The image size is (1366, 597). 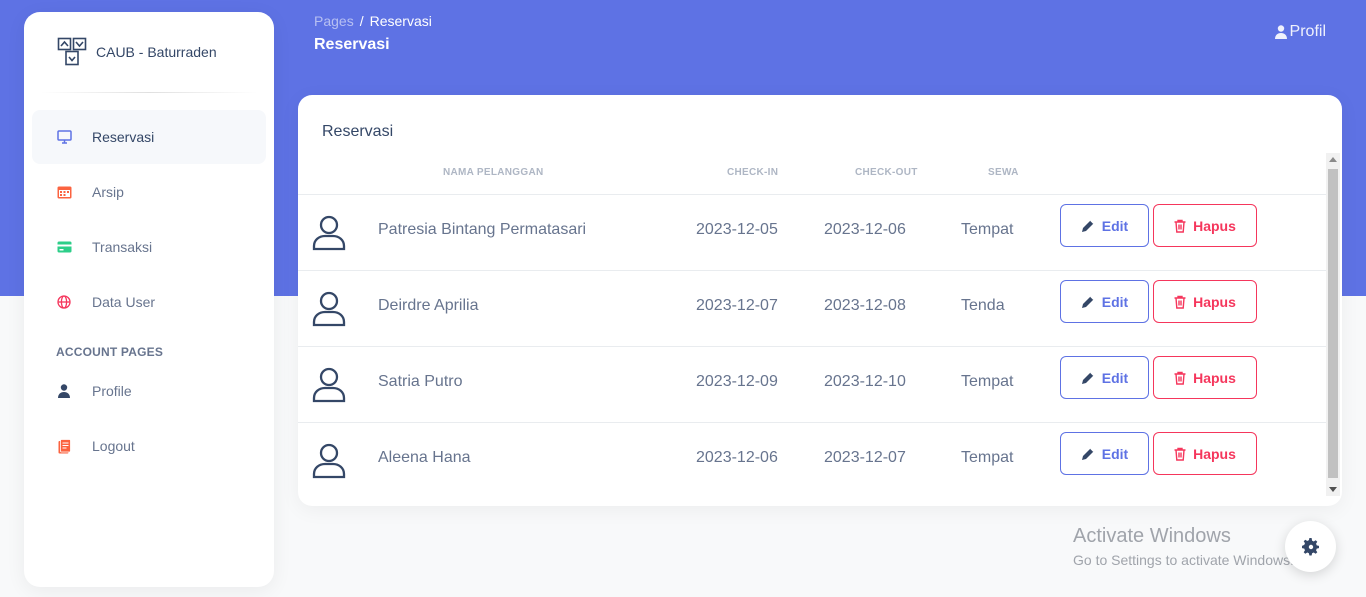 I want to click on document-icon, so click(x=64, y=446).